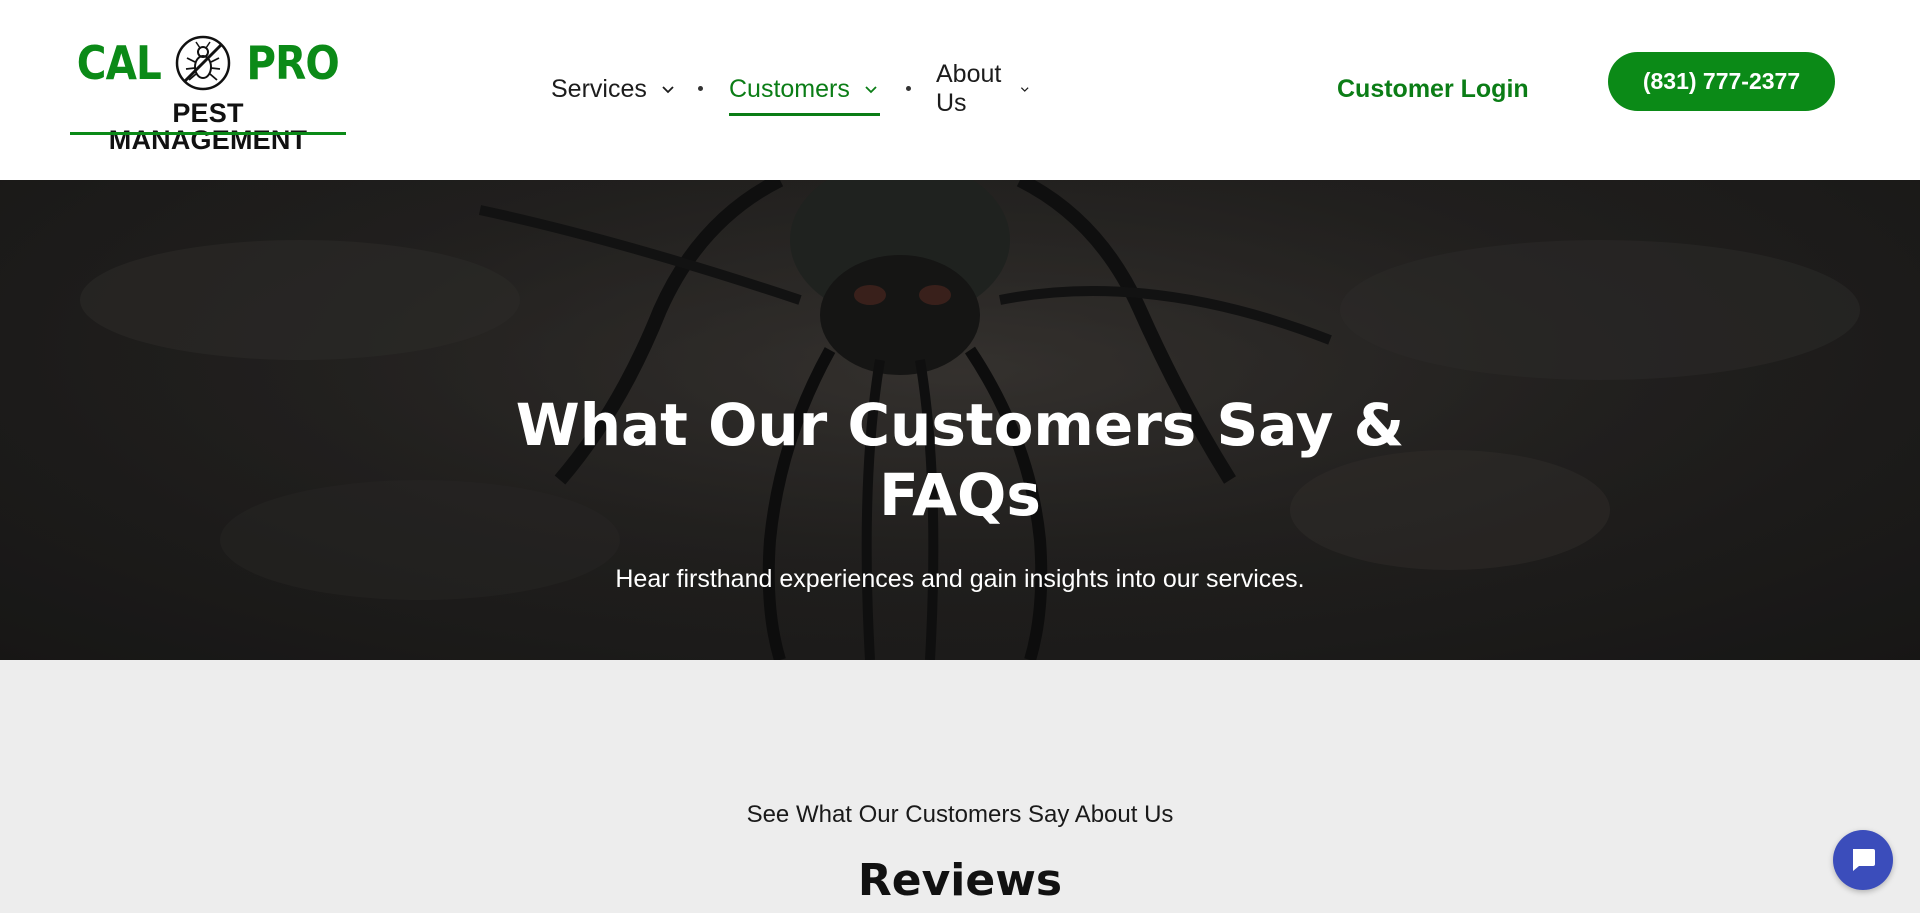 The height and width of the screenshot is (913, 1920). Describe the element at coordinates (960, 814) in the screenshot. I see `reviews-kicker: See What Our Customers Say About Us` at that location.